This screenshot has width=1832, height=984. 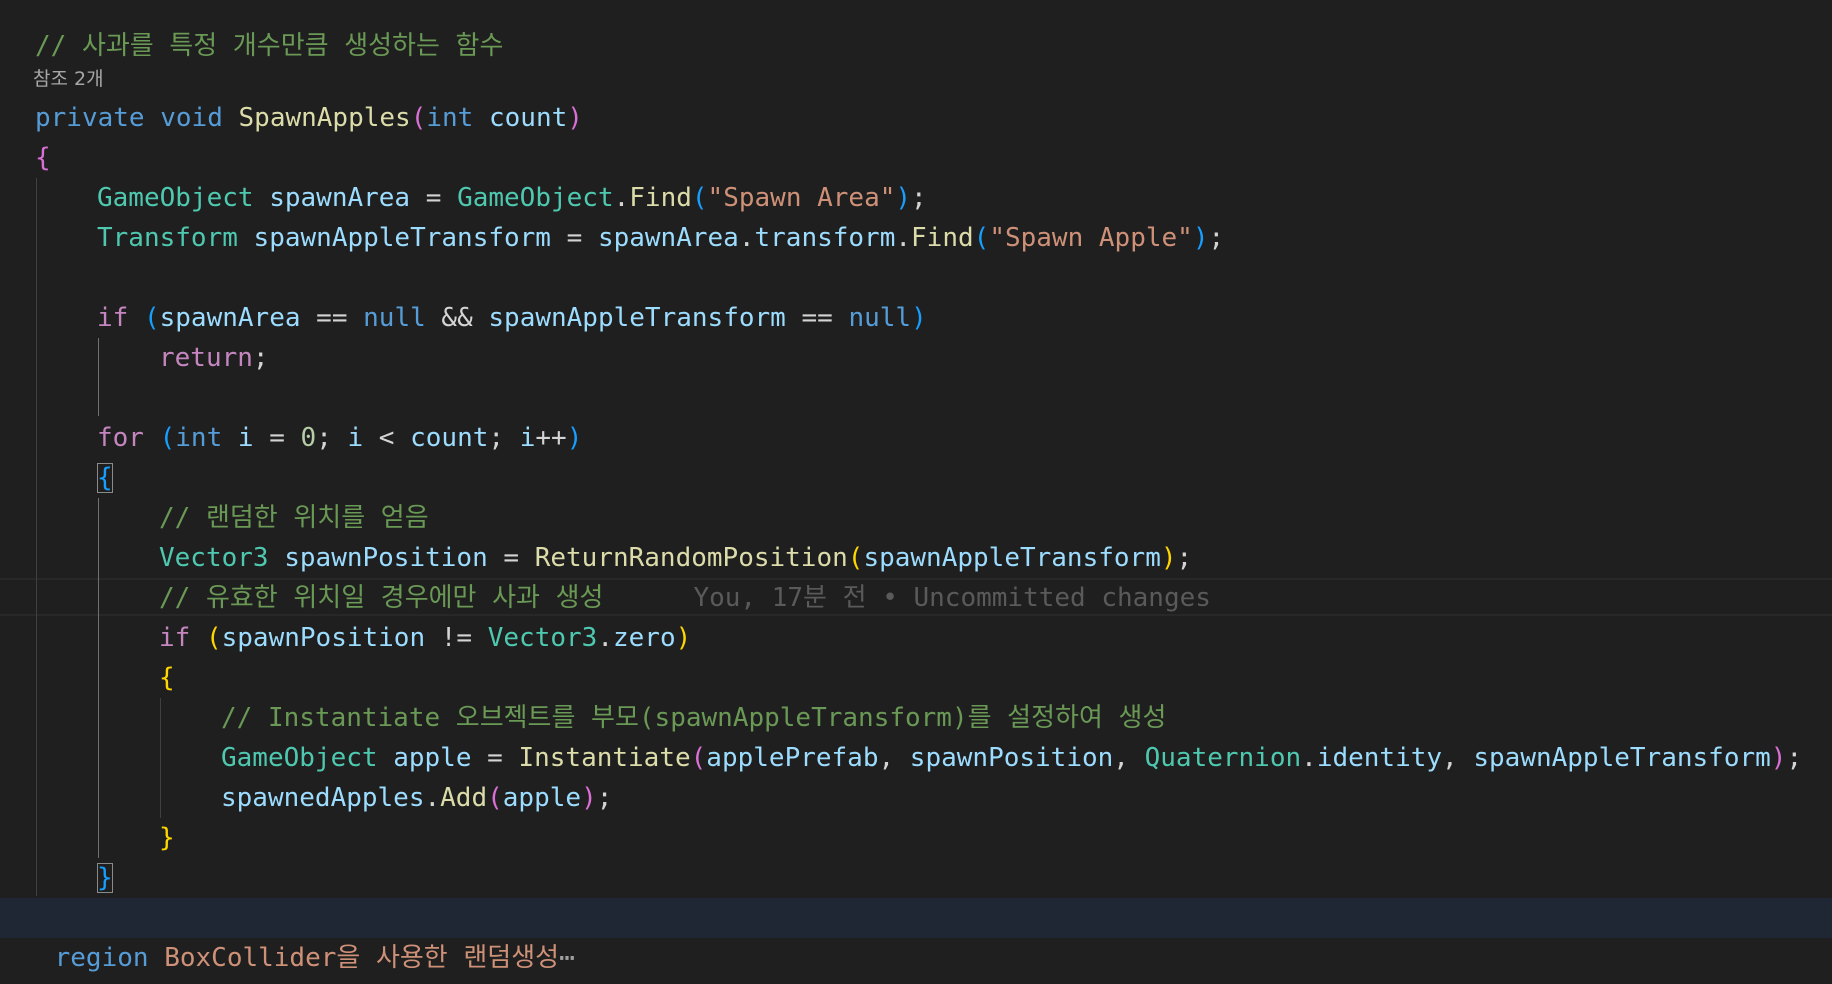 What do you see at coordinates (880, 318) in the screenshot?
I see `code-token: null` at bounding box center [880, 318].